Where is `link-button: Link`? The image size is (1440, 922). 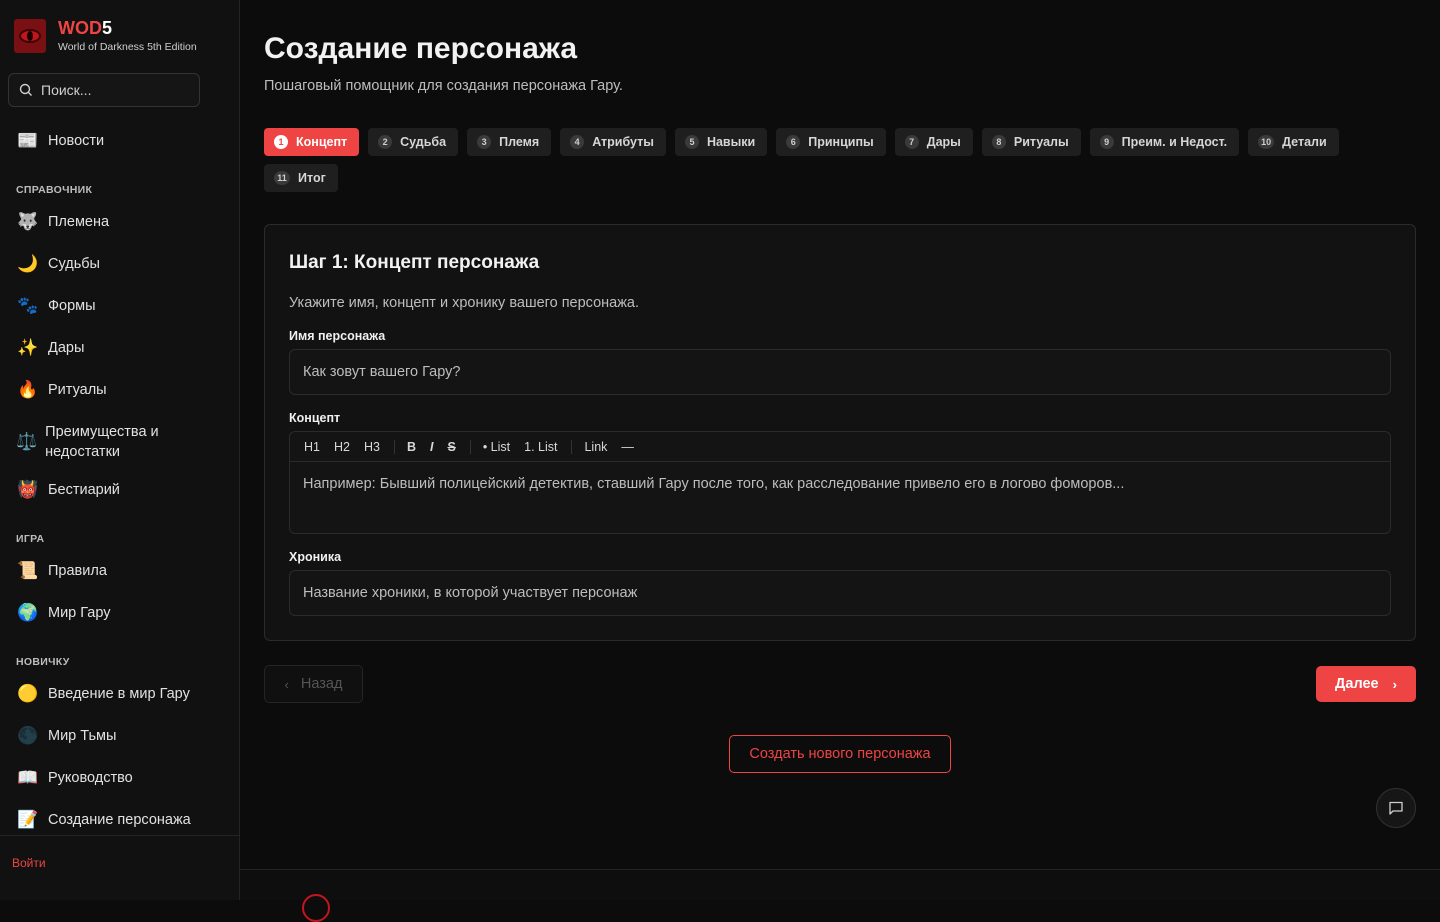 link-button: Link is located at coordinates (595, 447).